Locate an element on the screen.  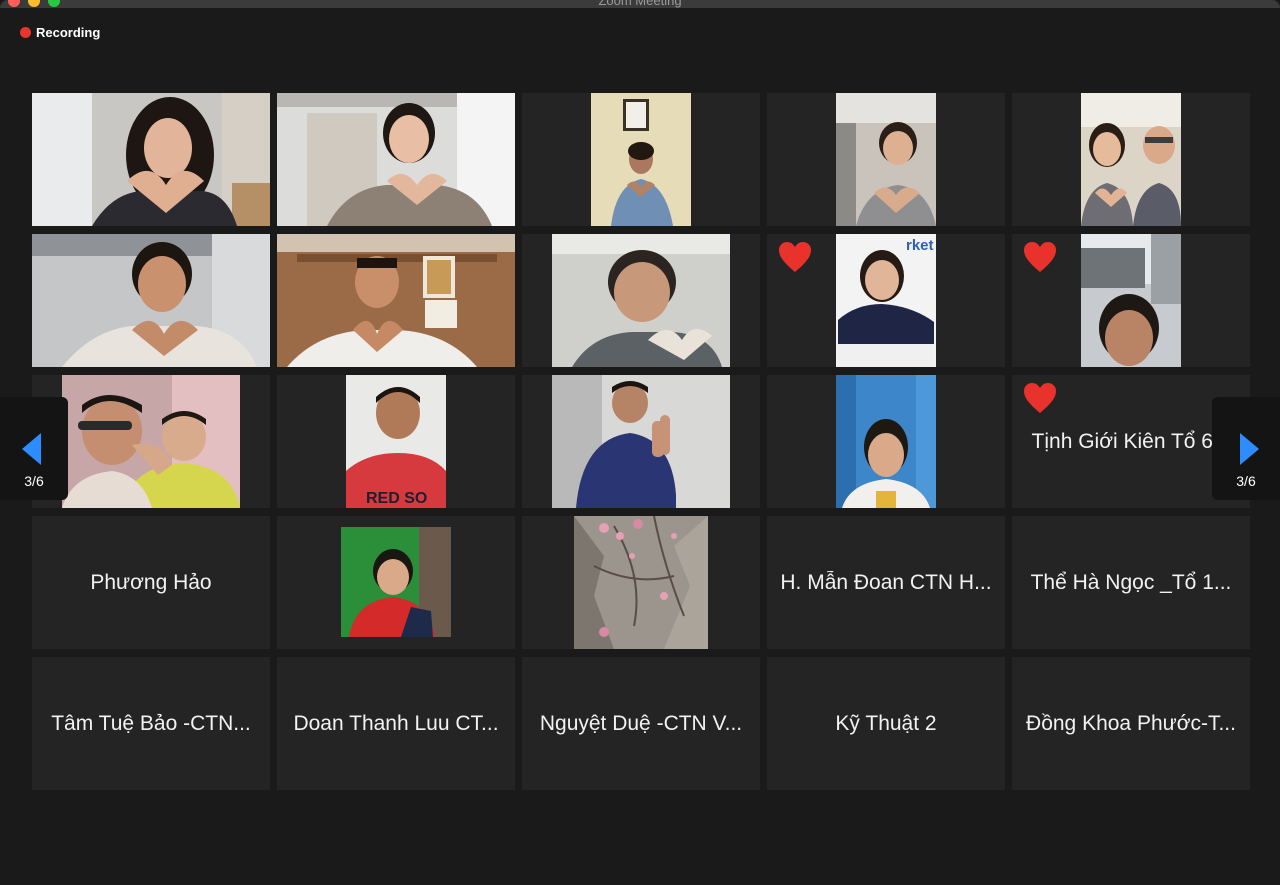
recording-label: Recording is located at coordinates (68, 32).